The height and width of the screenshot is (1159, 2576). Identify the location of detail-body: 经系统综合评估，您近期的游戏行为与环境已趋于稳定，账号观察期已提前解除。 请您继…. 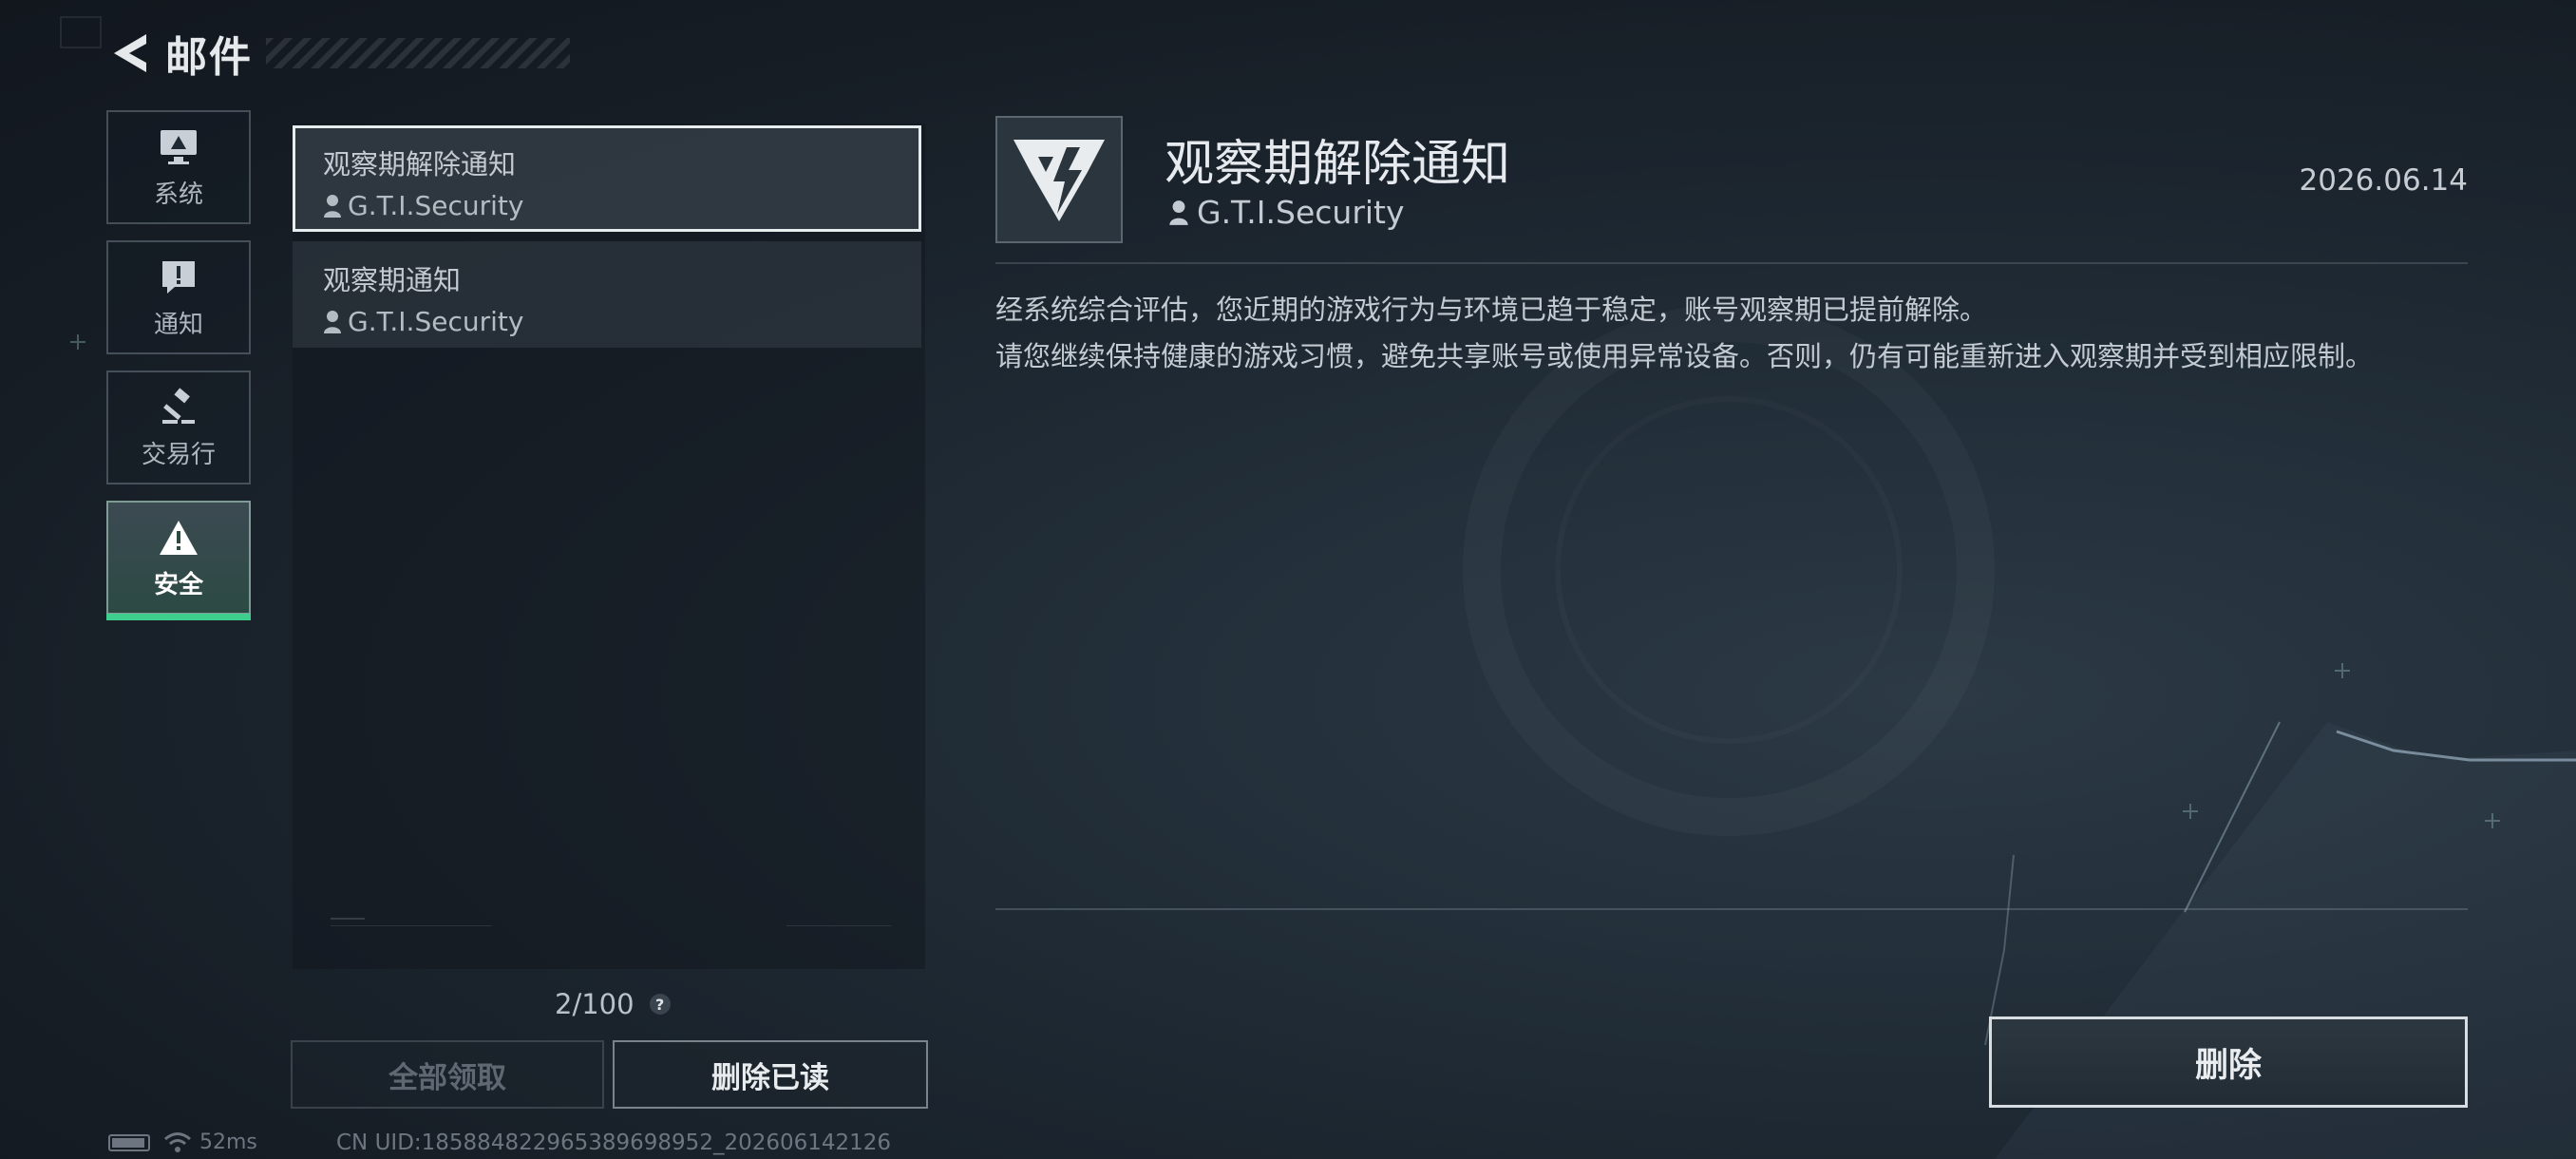
(1731, 333).